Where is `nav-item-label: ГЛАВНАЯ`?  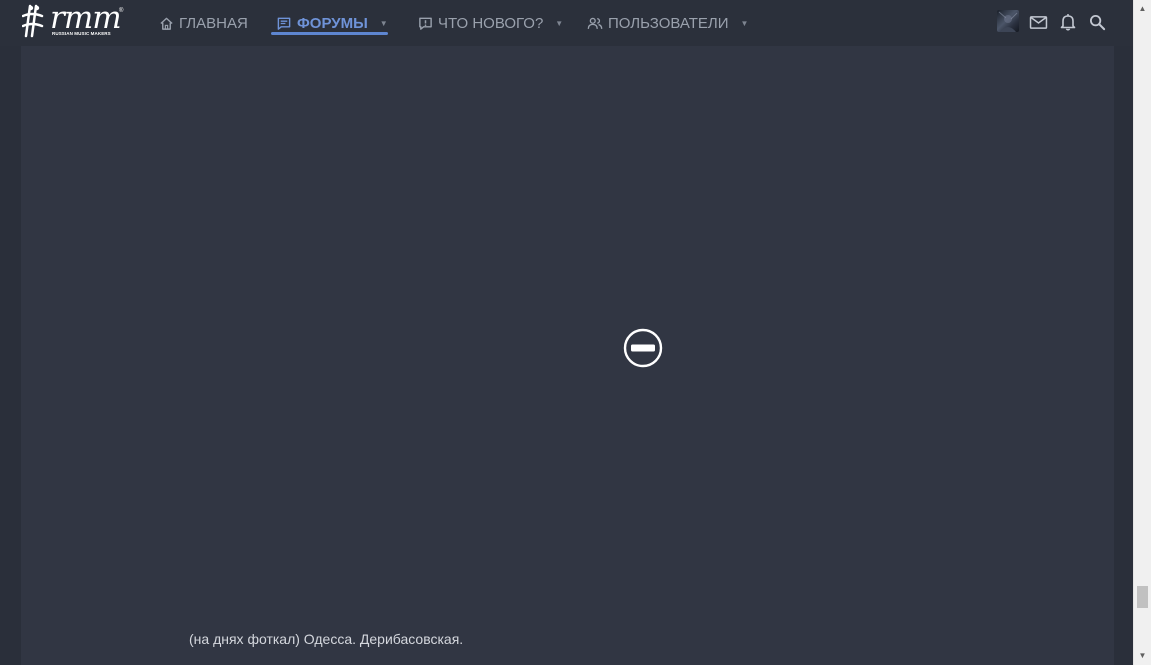 nav-item-label: ГЛАВНАЯ is located at coordinates (213, 23).